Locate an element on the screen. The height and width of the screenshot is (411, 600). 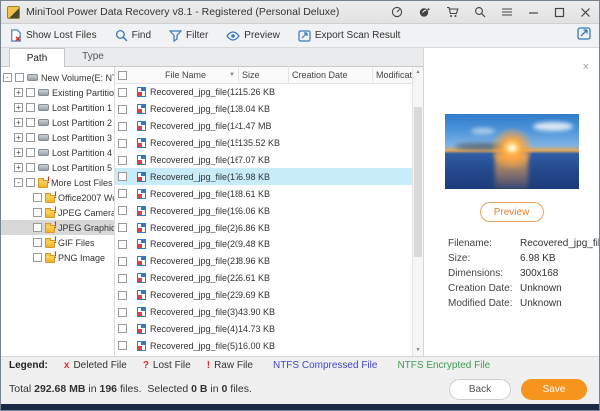
close-button is located at coordinates (585, 12).